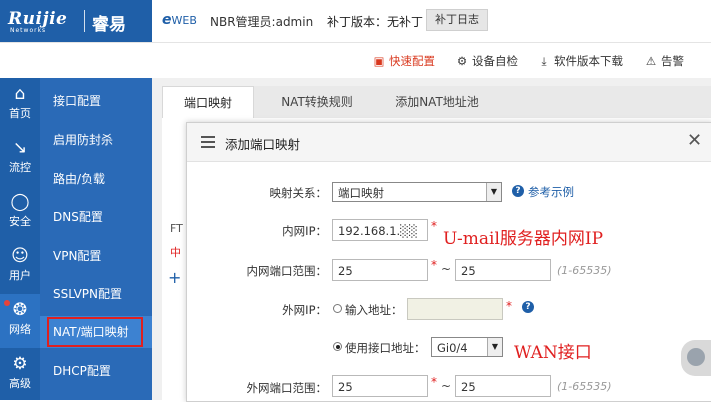  Describe the element at coordinates (503, 270) in the screenshot. I see `inner-port-to-input: 25` at that location.